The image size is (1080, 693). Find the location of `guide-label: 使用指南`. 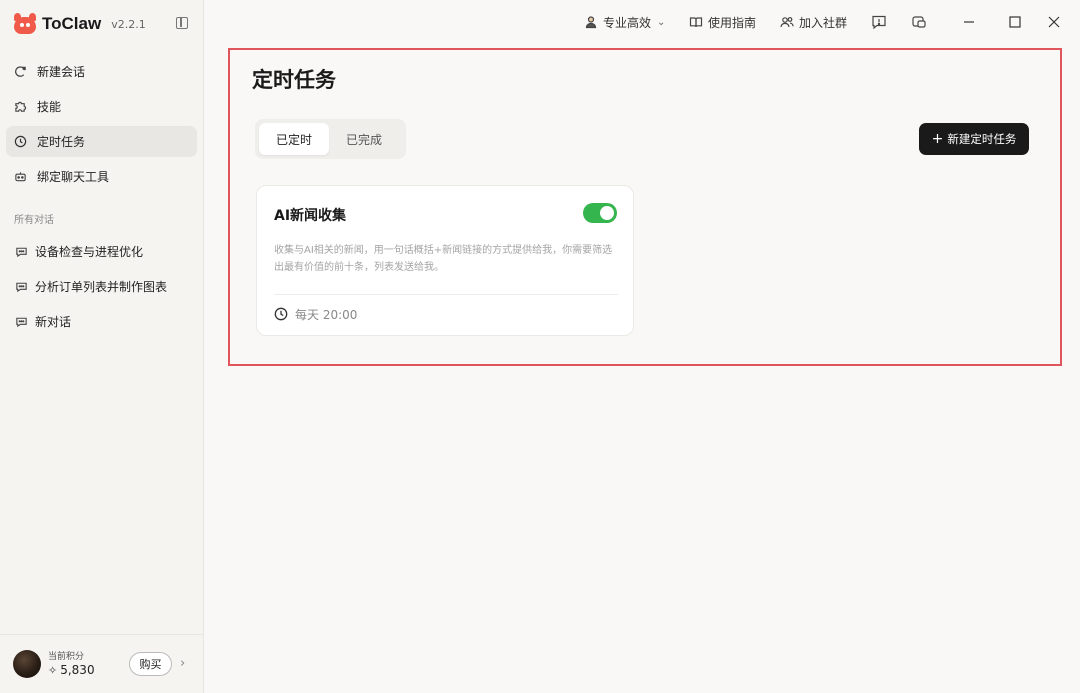

guide-label: 使用指南 is located at coordinates (732, 22).